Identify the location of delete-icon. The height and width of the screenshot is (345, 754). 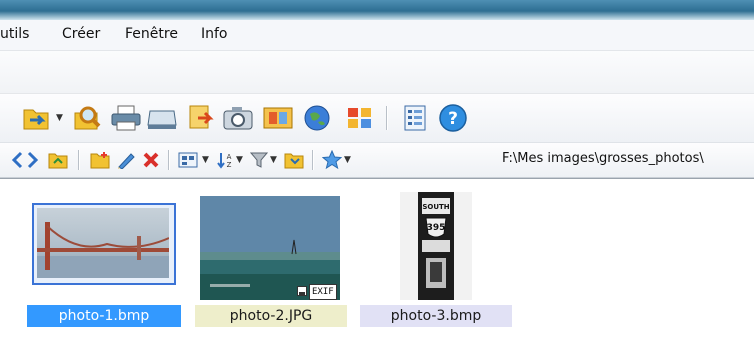
(151, 160).